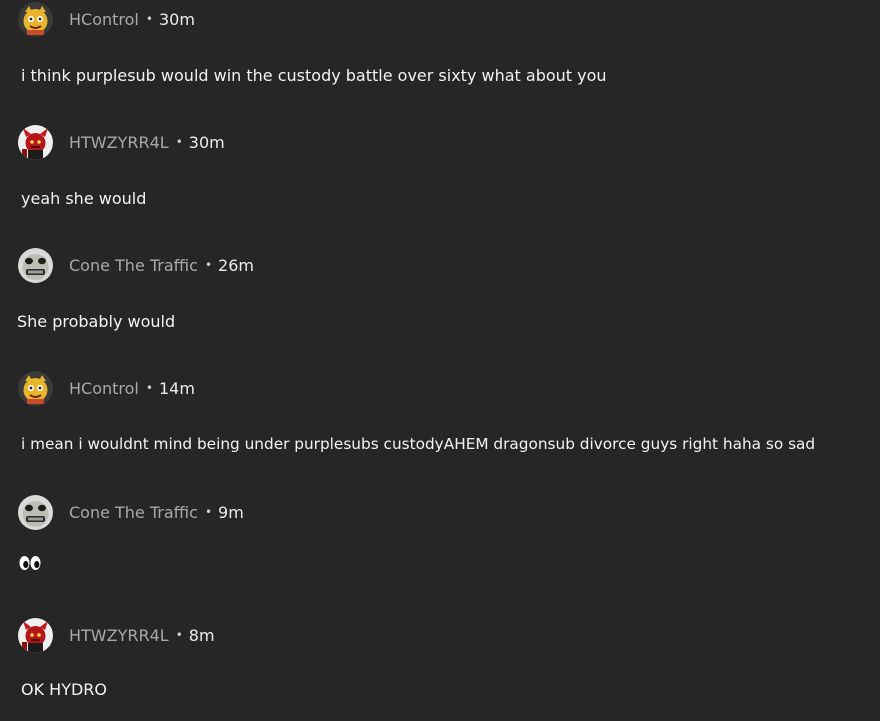  I want to click on eyes-emoji-icon, so click(30, 563).